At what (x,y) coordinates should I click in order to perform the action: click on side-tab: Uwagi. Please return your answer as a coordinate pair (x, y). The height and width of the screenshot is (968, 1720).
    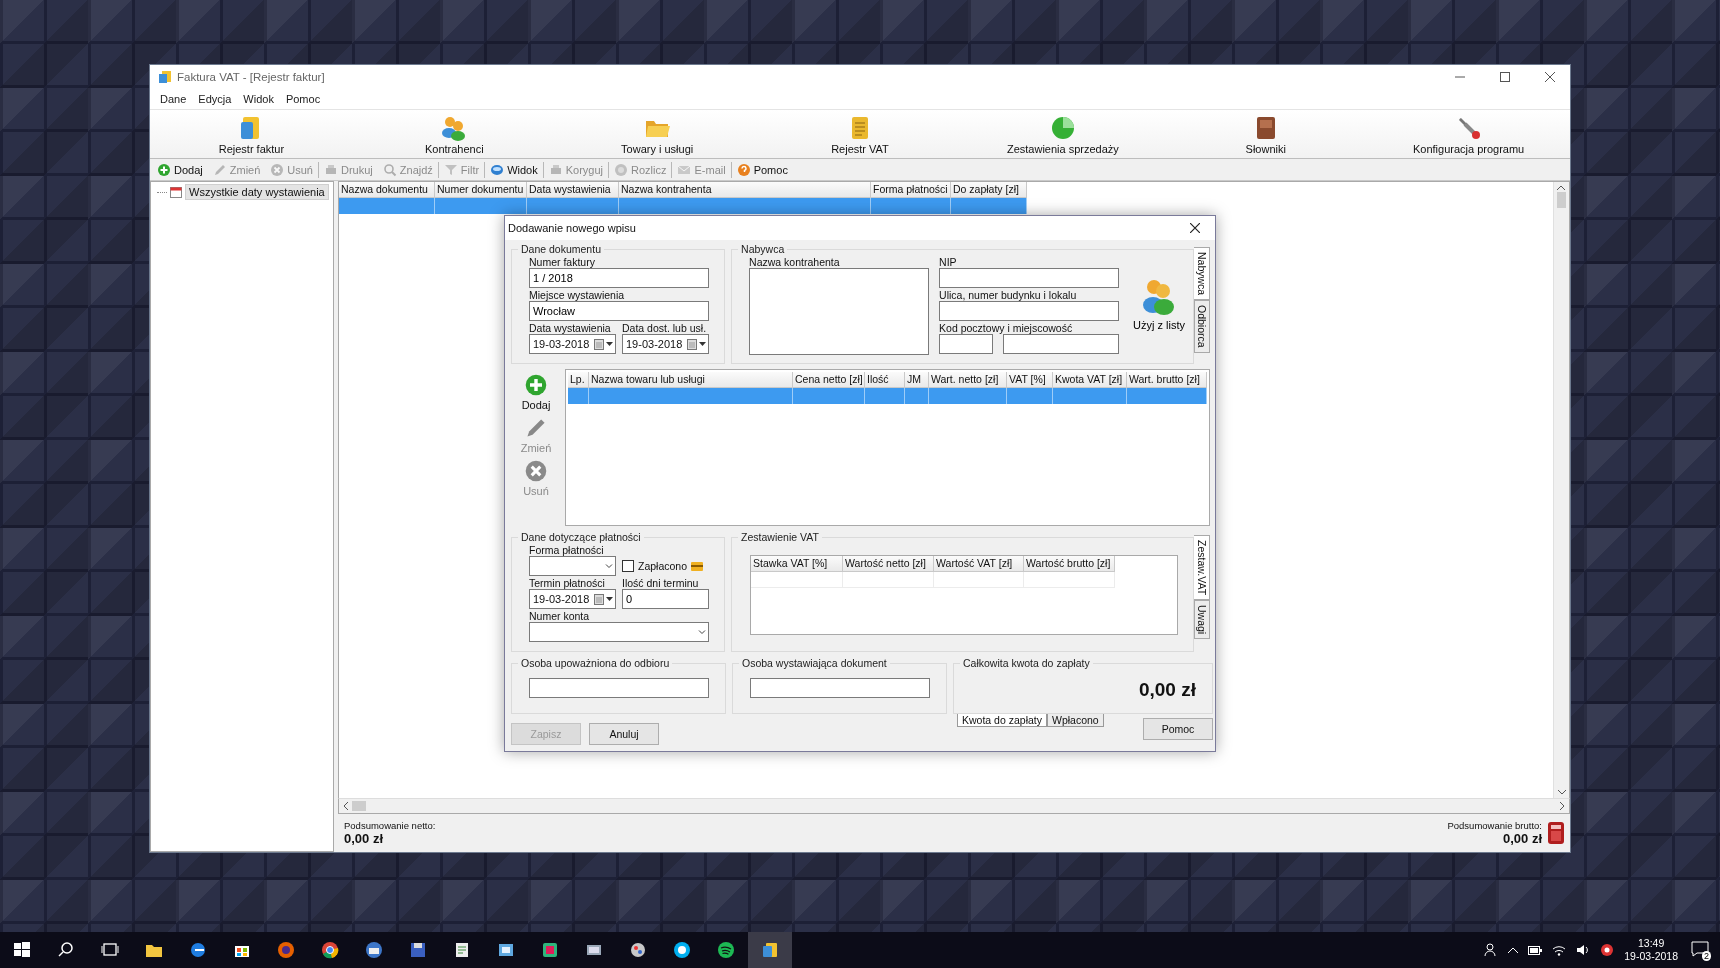
    Looking at the image, I should click on (1202, 620).